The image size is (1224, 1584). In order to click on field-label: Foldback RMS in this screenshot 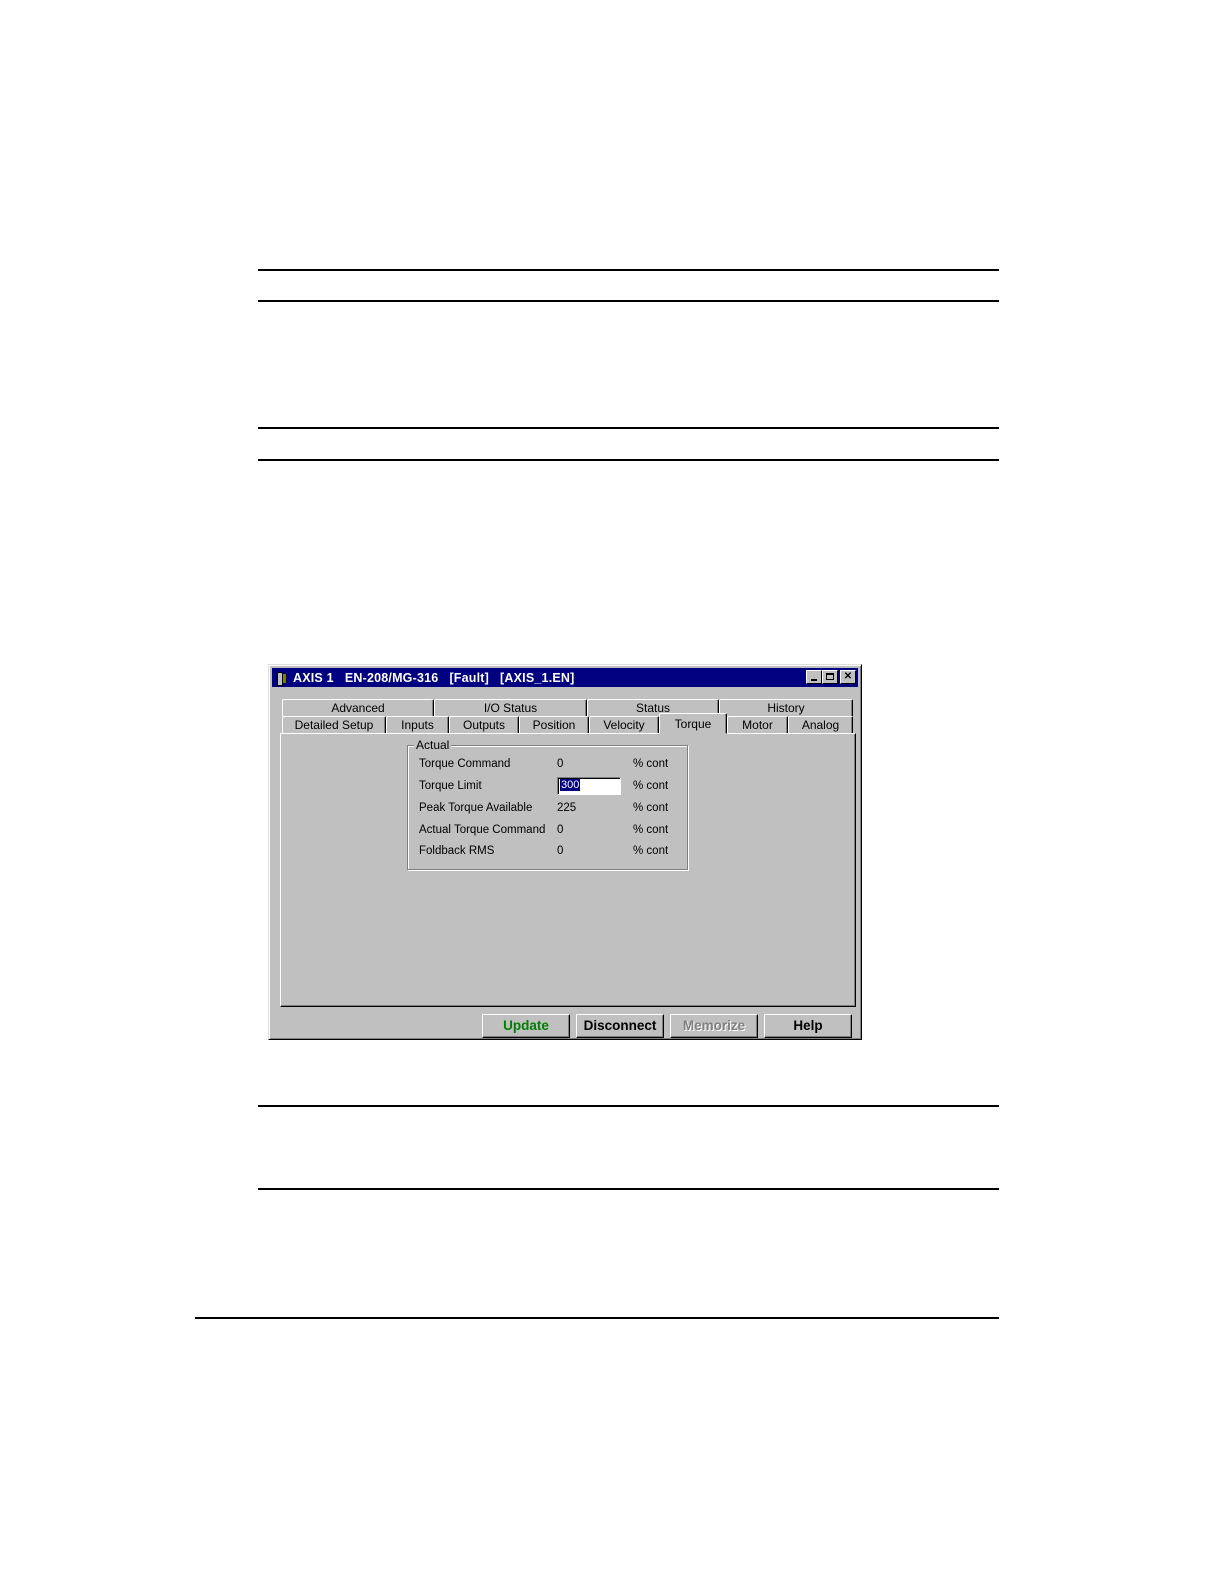, I will do `click(457, 851)`.